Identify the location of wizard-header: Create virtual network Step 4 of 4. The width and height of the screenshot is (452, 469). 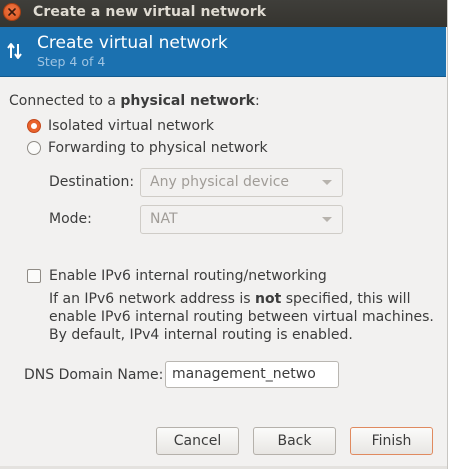
(223, 52).